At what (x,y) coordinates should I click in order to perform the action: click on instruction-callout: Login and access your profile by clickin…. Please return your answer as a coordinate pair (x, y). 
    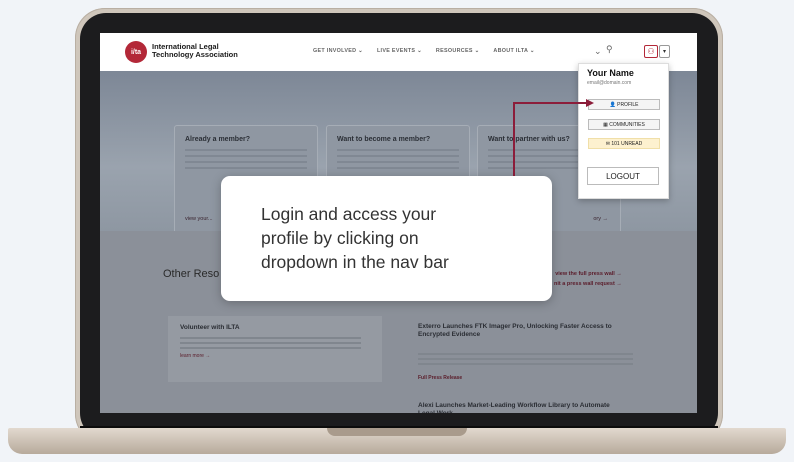
    Looking at the image, I should click on (386, 238).